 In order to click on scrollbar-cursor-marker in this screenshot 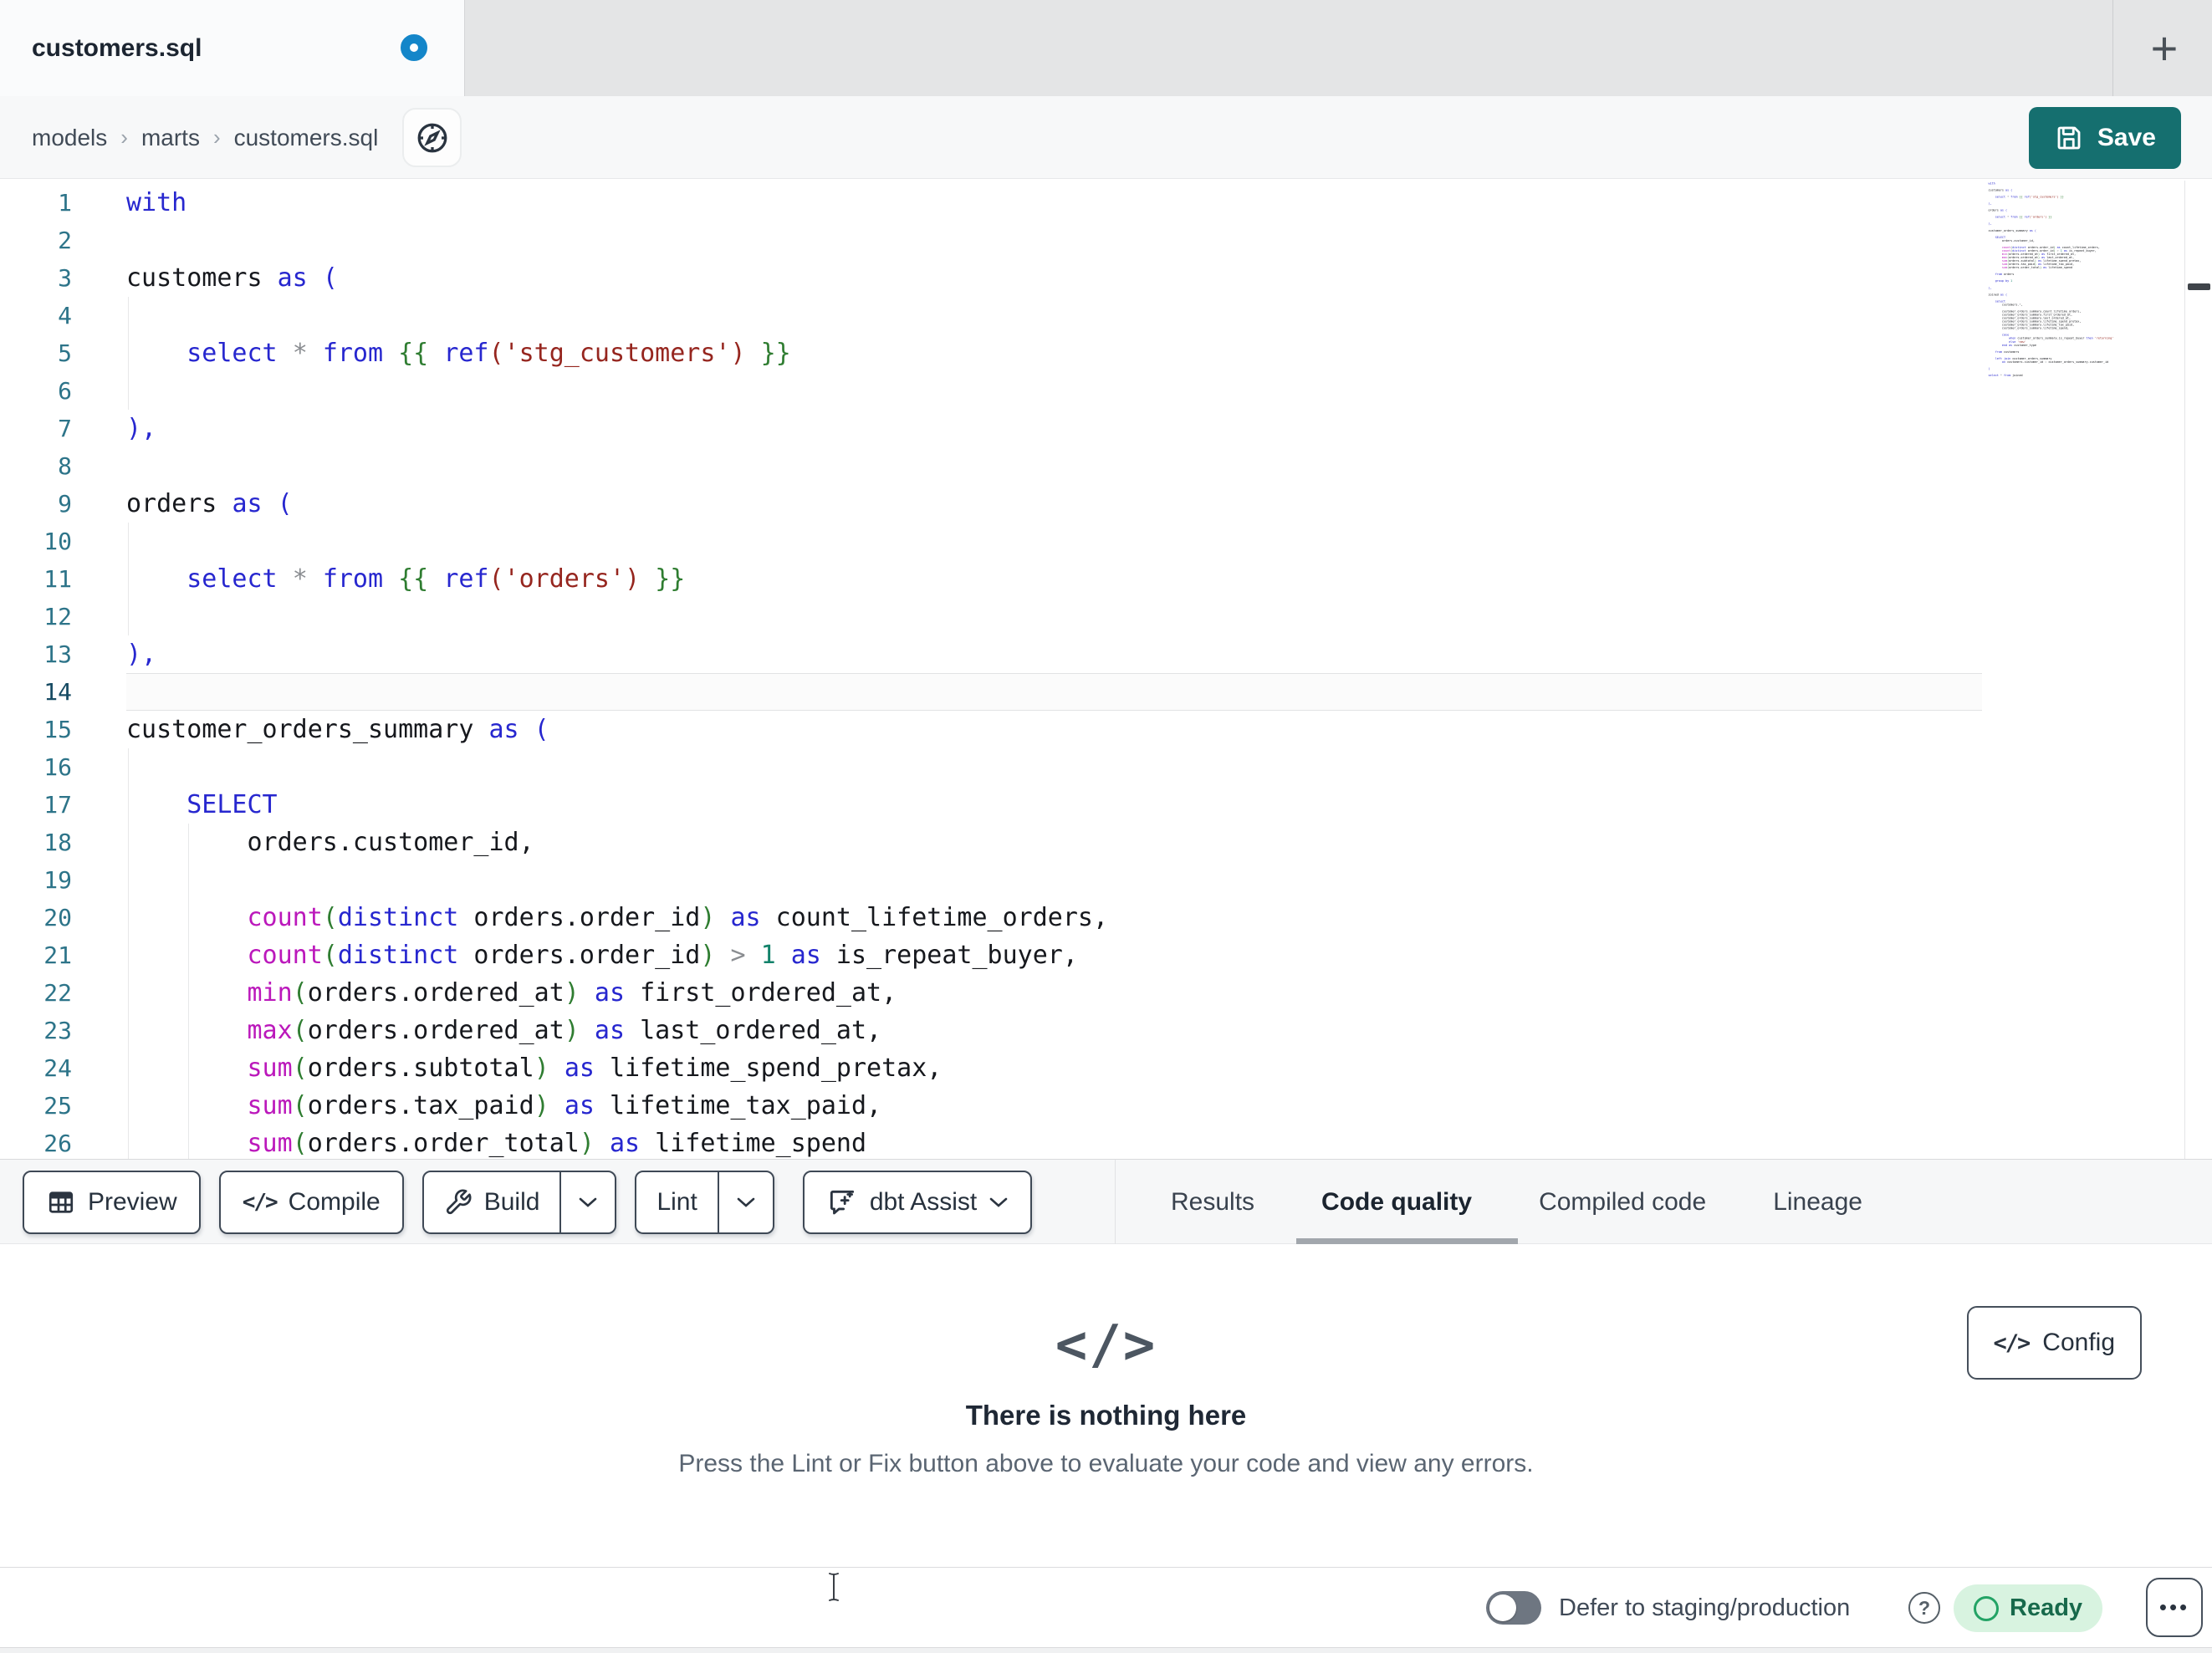, I will do `click(2199, 286)`.